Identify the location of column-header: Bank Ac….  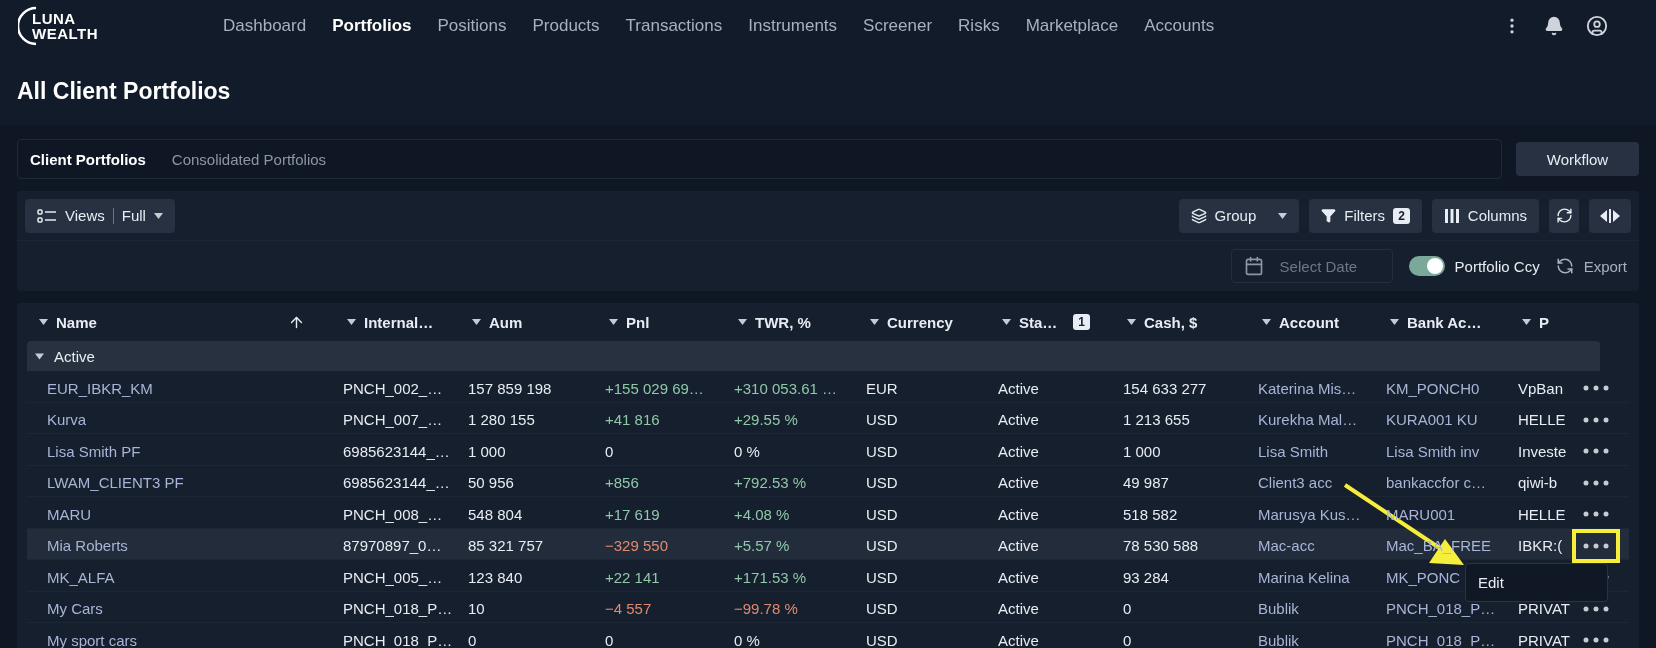
(1444, 322).